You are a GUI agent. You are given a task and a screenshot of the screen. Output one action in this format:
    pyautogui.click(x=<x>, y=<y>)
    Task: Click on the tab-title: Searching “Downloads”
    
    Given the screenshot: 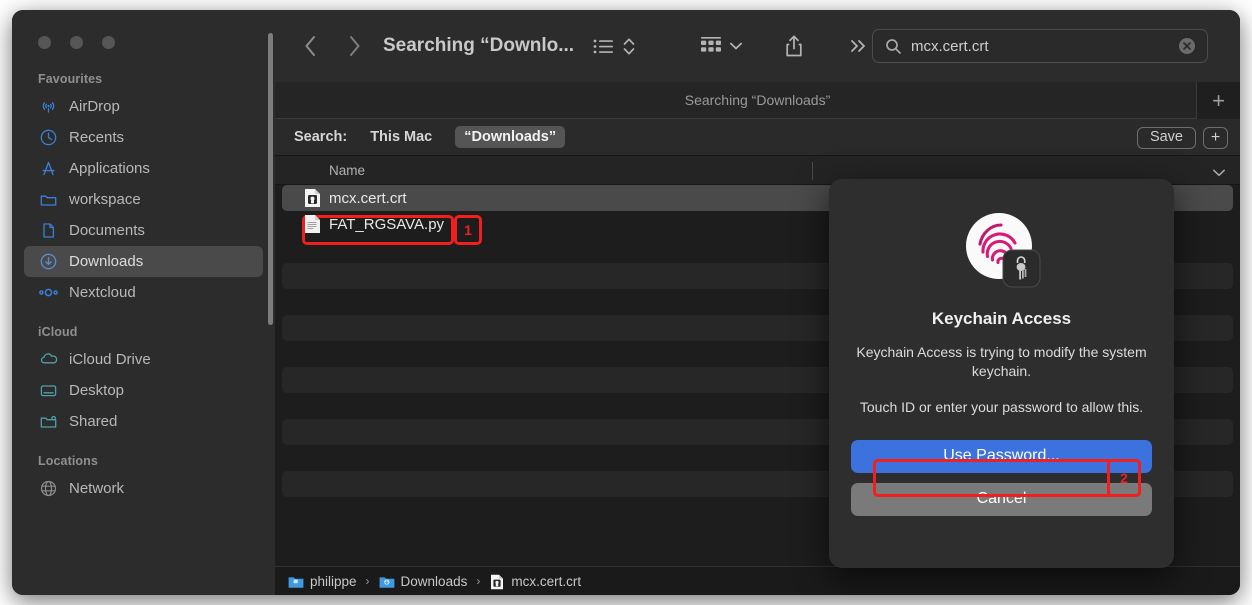 What is the action you would take?
    pyautogui.click(x=757, y=100)
    